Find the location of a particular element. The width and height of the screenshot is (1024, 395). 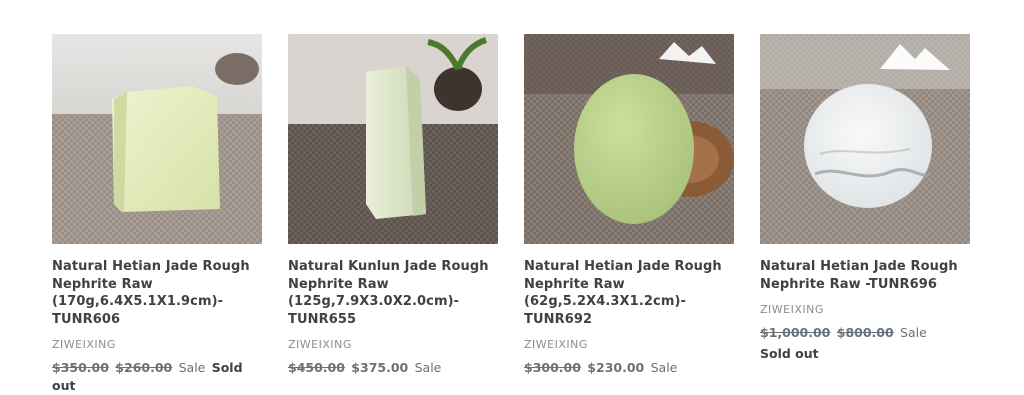

product-price: $450.00 $375.00 Sale is located at coordinates (393, 368).